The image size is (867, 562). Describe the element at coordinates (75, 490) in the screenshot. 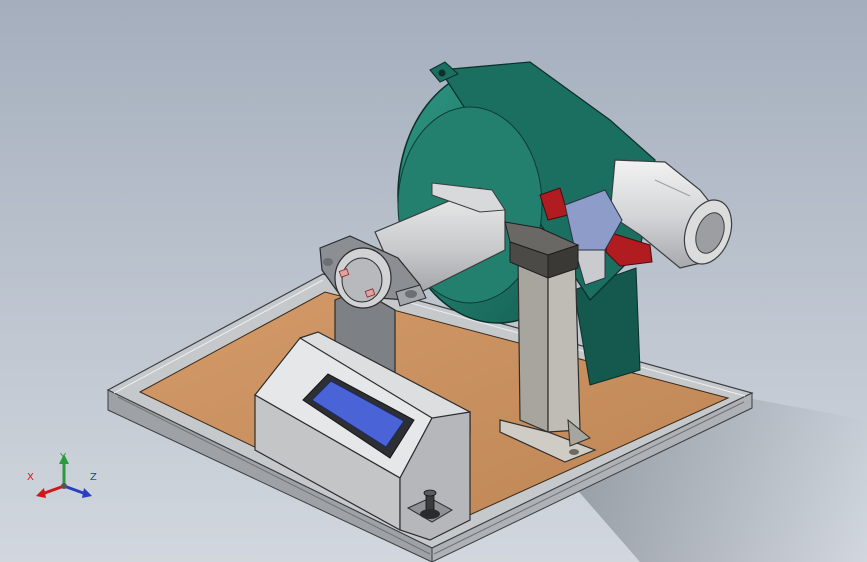

I see `z-axis-line` at that location.